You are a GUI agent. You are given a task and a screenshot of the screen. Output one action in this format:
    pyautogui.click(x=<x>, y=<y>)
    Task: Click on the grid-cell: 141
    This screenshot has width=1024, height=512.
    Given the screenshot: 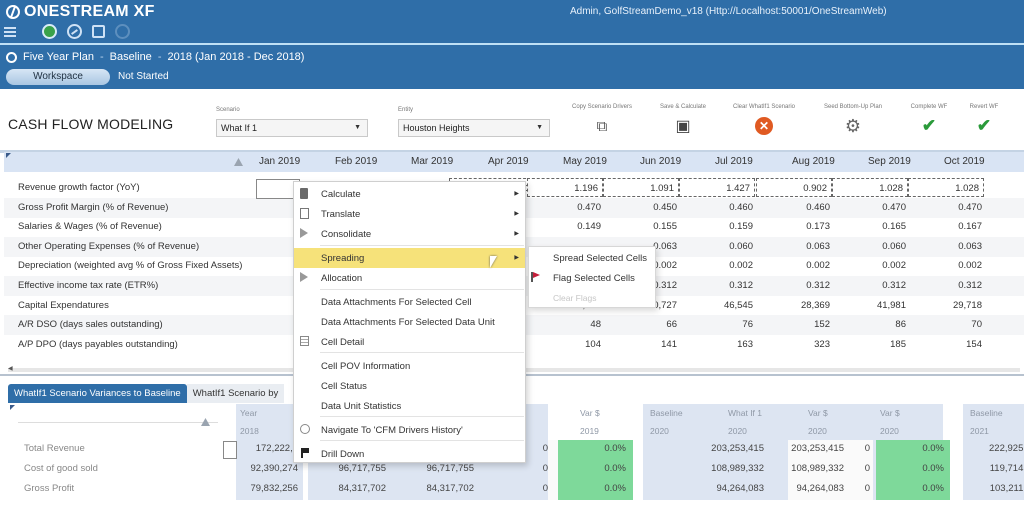 What is the action you would take?
    pyautogui.click(x=642, y=344)
    